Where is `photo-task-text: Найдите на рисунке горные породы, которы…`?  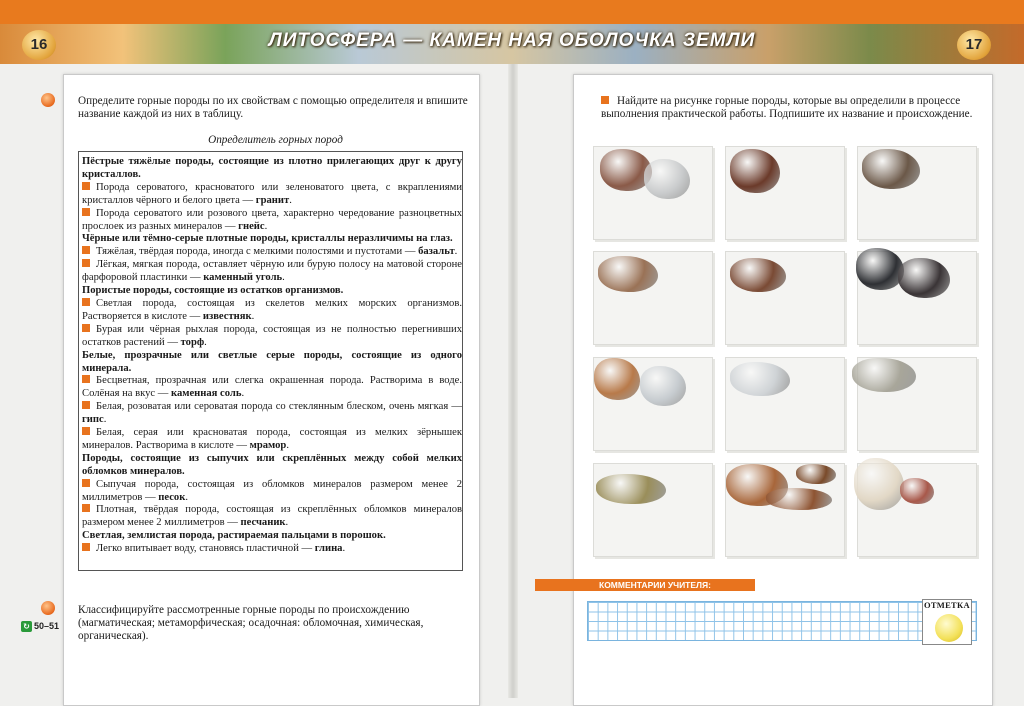 photo-task-text: Найдите на рисунке горные породы, которы… is located at coordinates (787, 107).